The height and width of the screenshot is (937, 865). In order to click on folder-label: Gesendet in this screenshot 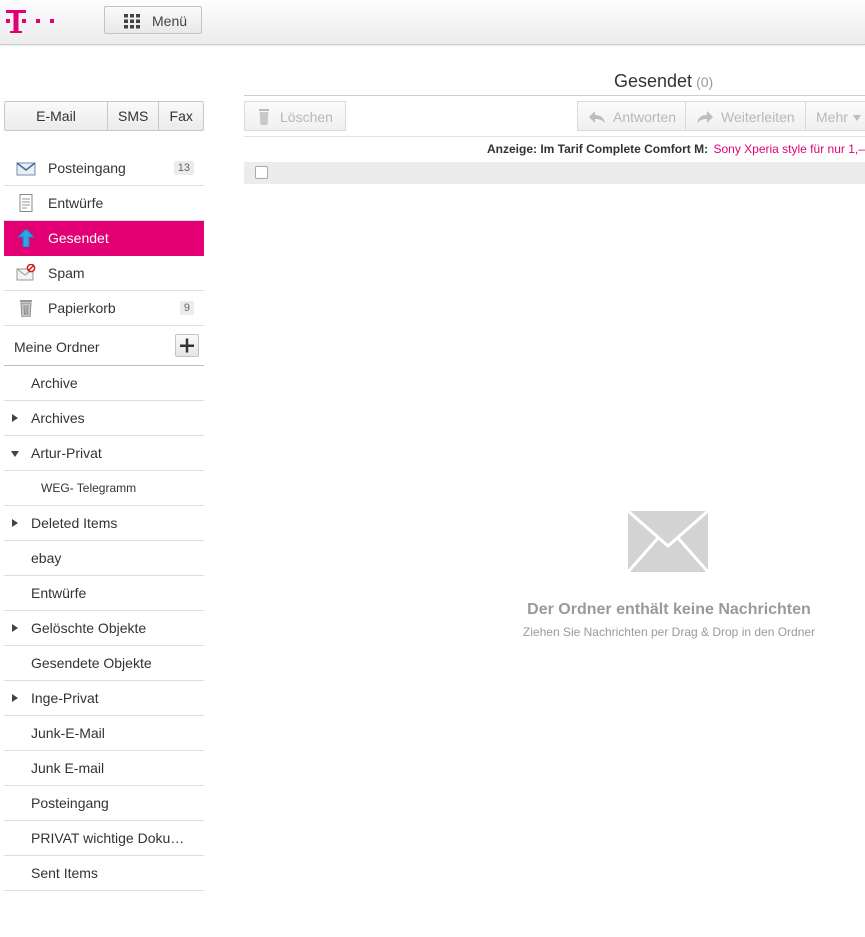, I will do `click(78, 238)`.